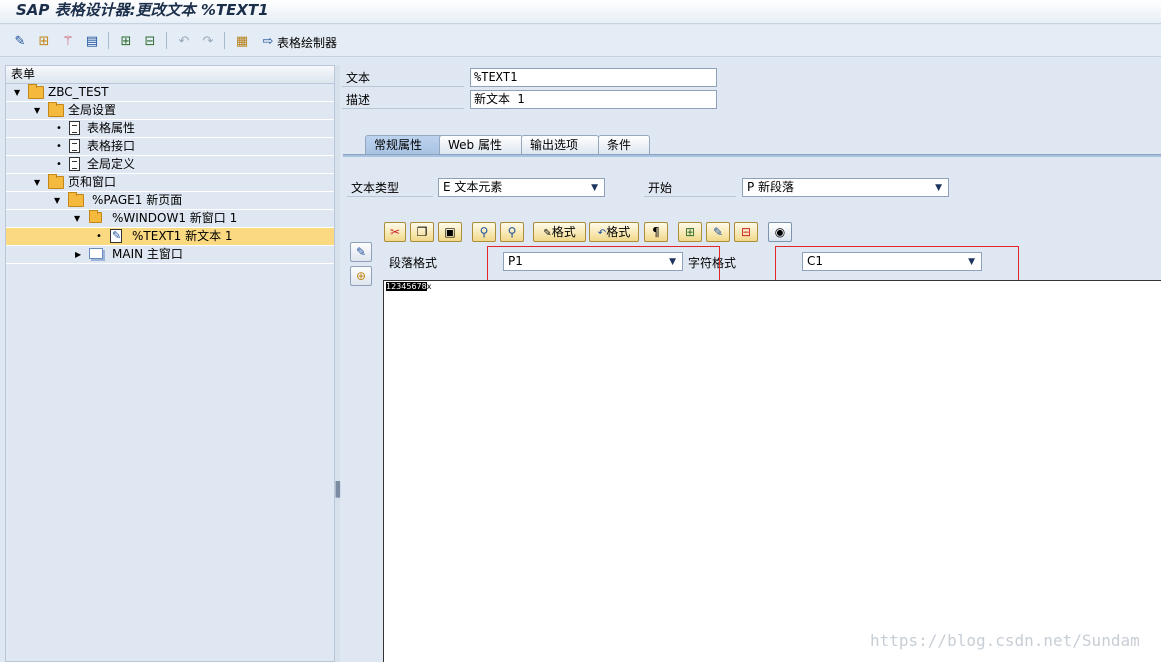 This screenshot has height=662, width=1161. Describe the element at coordinates (170, 183) in the screenshot. I see `tree-node-pages-windows: ▼ 页和窗口` at that location.